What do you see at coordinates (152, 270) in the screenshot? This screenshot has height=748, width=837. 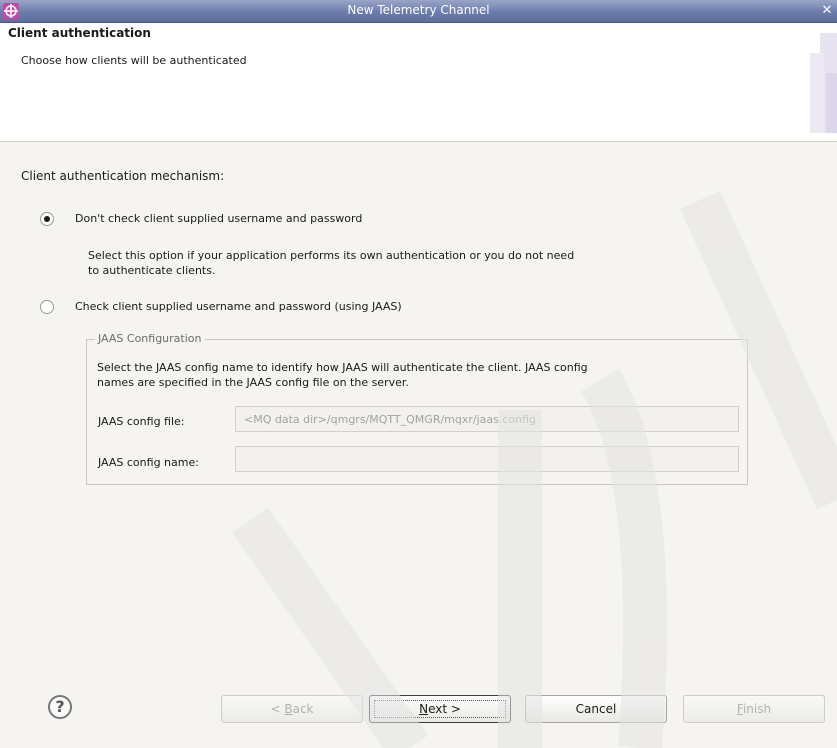 I see `option-description-line2: to authenticate clients.` at bounding box center [152, 270].